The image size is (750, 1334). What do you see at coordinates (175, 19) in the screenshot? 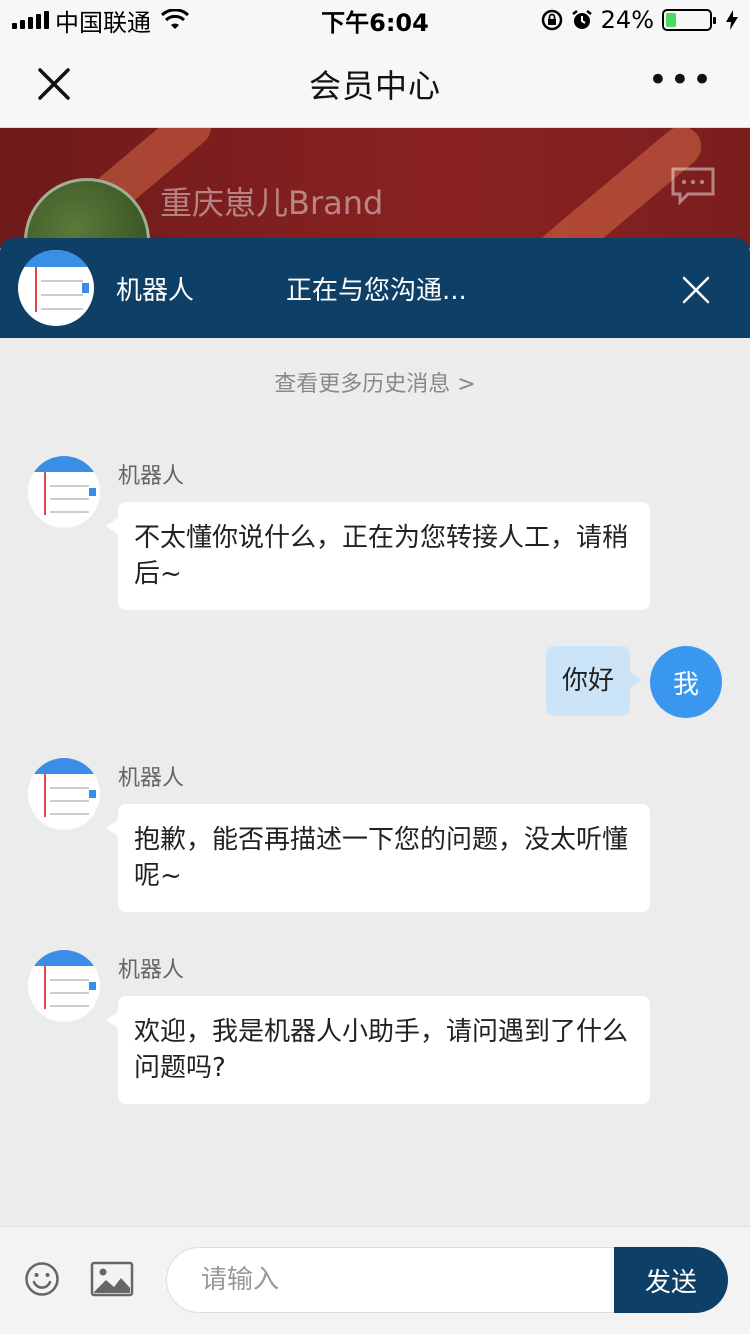
I see `wifi-icon` at bounding box center [175, 19].